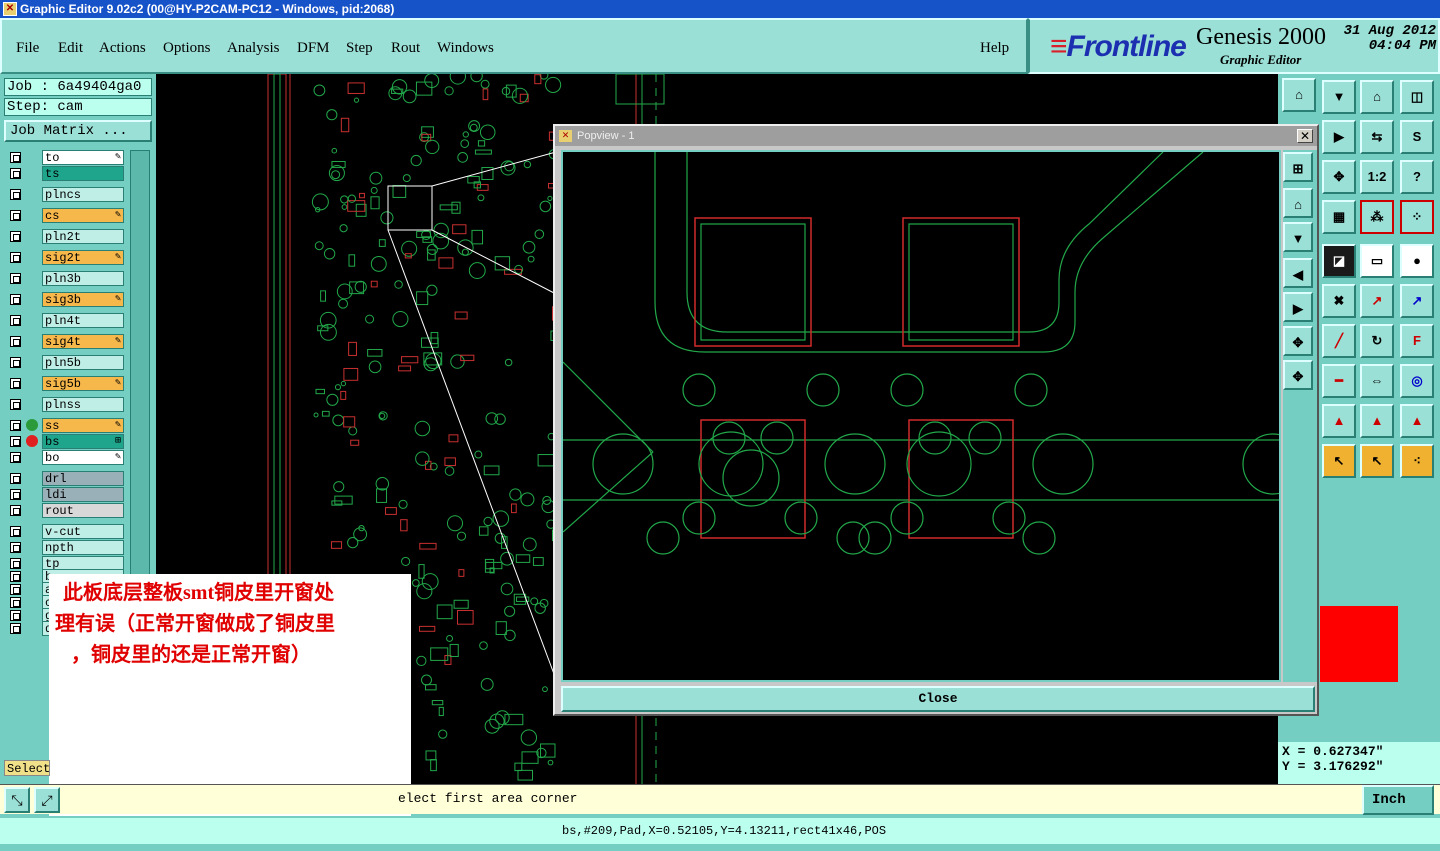 The width and height of the screenshot is (1440, 851). Describe the element at coordinates (1339, 381) in the screenshot. I see `segment-icon: ━` at that location.